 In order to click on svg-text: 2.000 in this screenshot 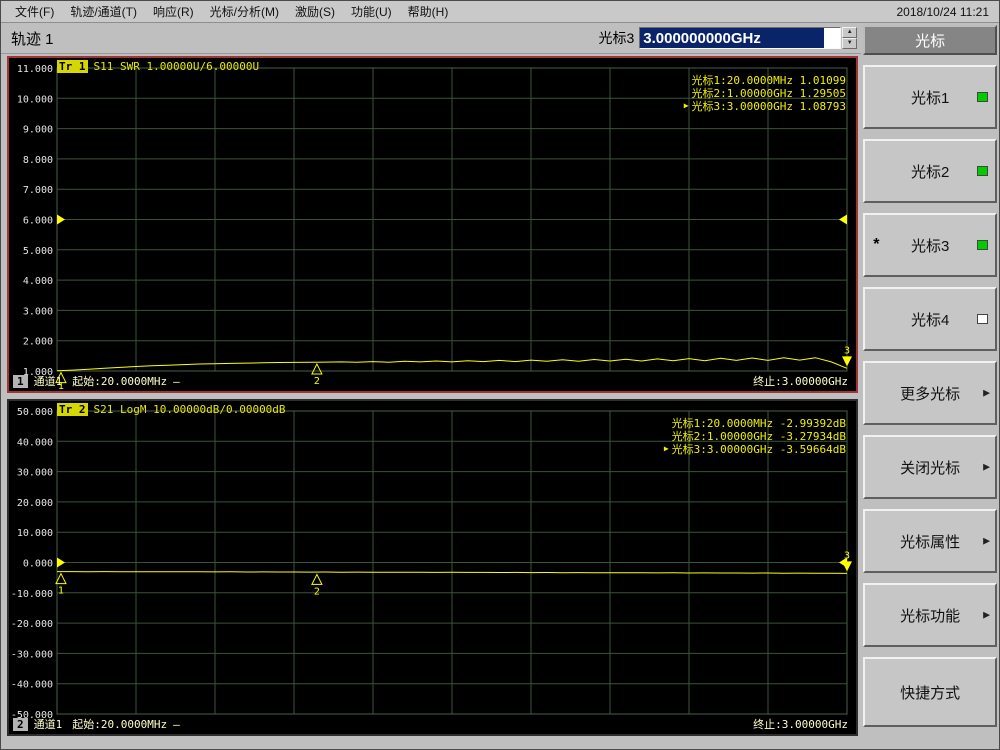, I will do `click(38, 342)`.